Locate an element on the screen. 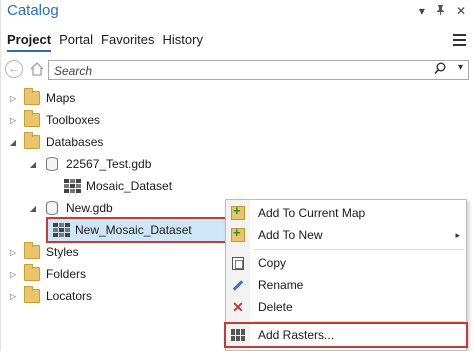 This screenshot has height=351, width=474. tree-item-22567-test-gdb: ◢ 22567_Test.gdb is located at coordinates (89, 164).